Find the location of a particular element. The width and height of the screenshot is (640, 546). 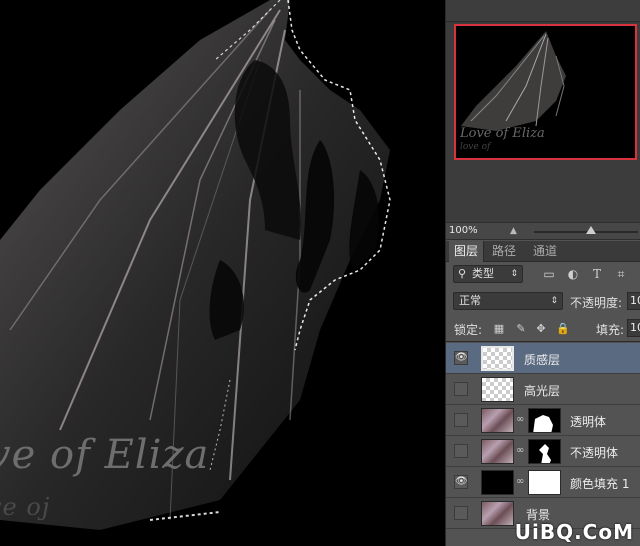

layer-name: 质感层 is located at coordinates (542, 360).